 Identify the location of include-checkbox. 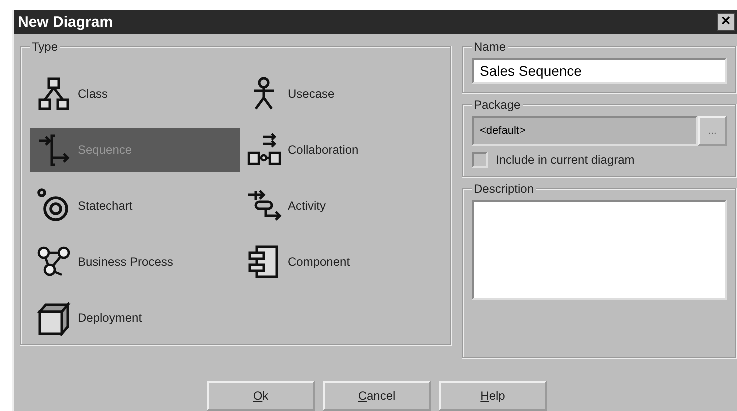
(480, 160).